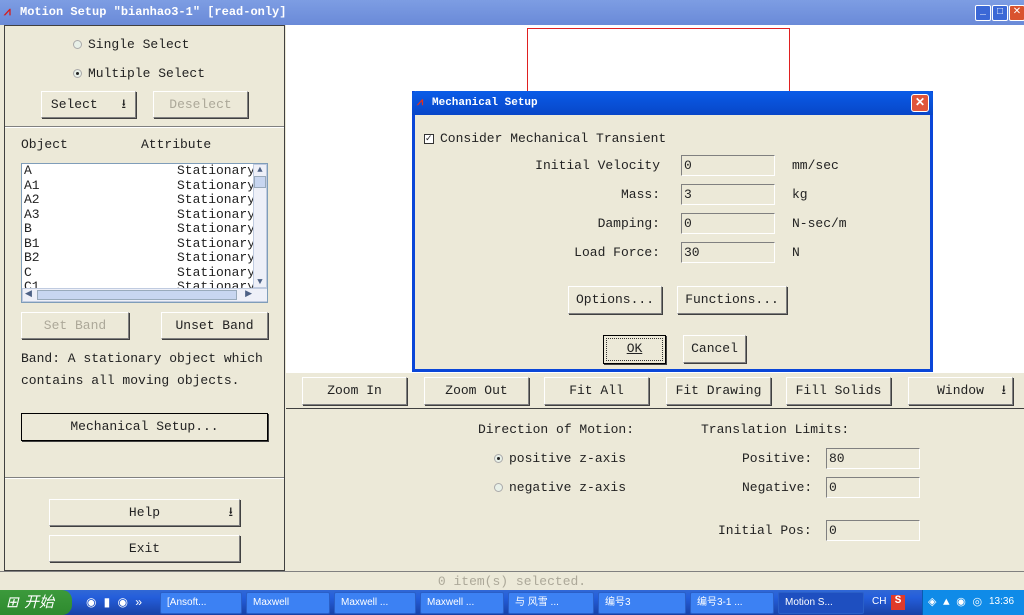 This screenshot has height=615, width=1024. I want to click on list-item: A Stationary, so click(144, 171).